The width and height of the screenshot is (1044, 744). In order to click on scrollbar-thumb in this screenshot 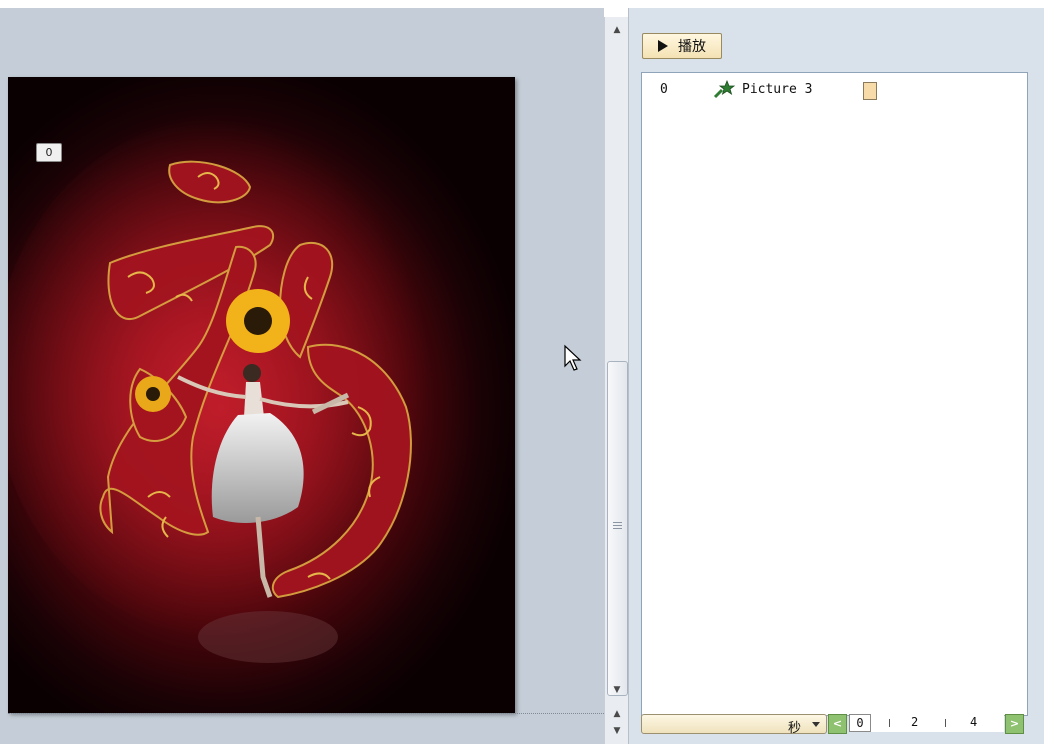, I will do `click(617, 528)`.